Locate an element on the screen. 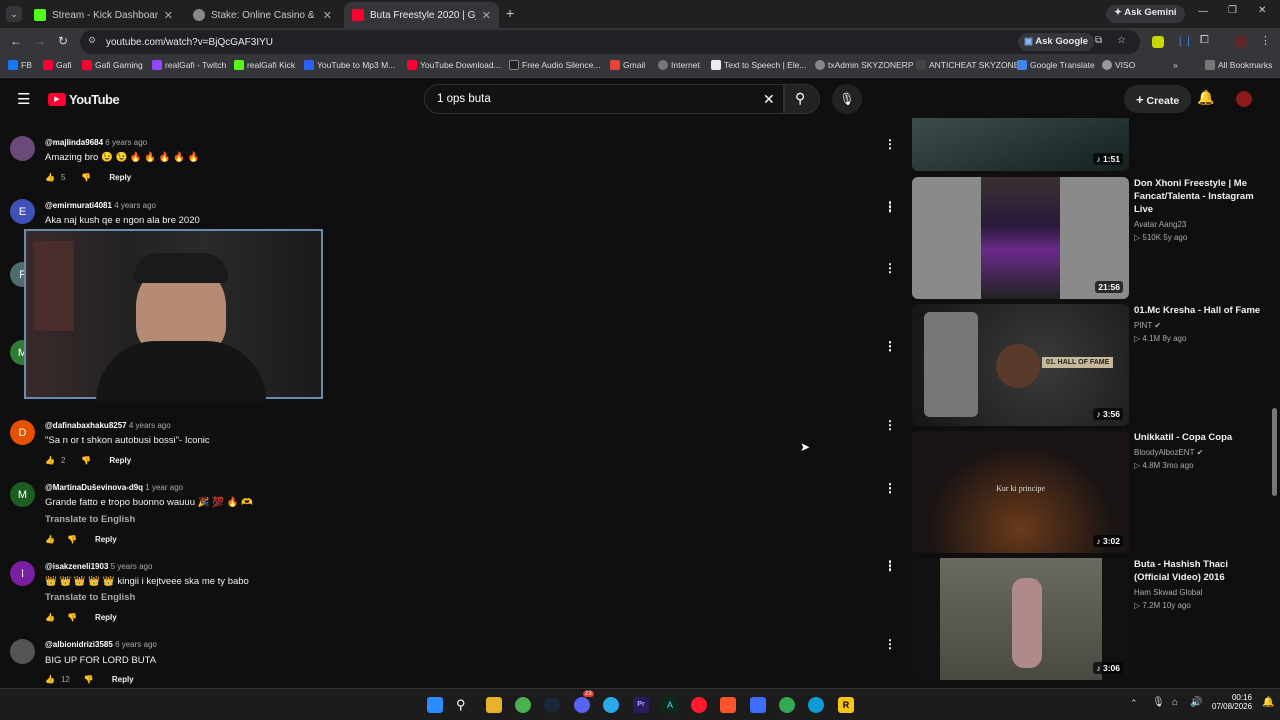 The image size is (1280, 720). search-icon: ⚲ is located at coordinates (464, 705).